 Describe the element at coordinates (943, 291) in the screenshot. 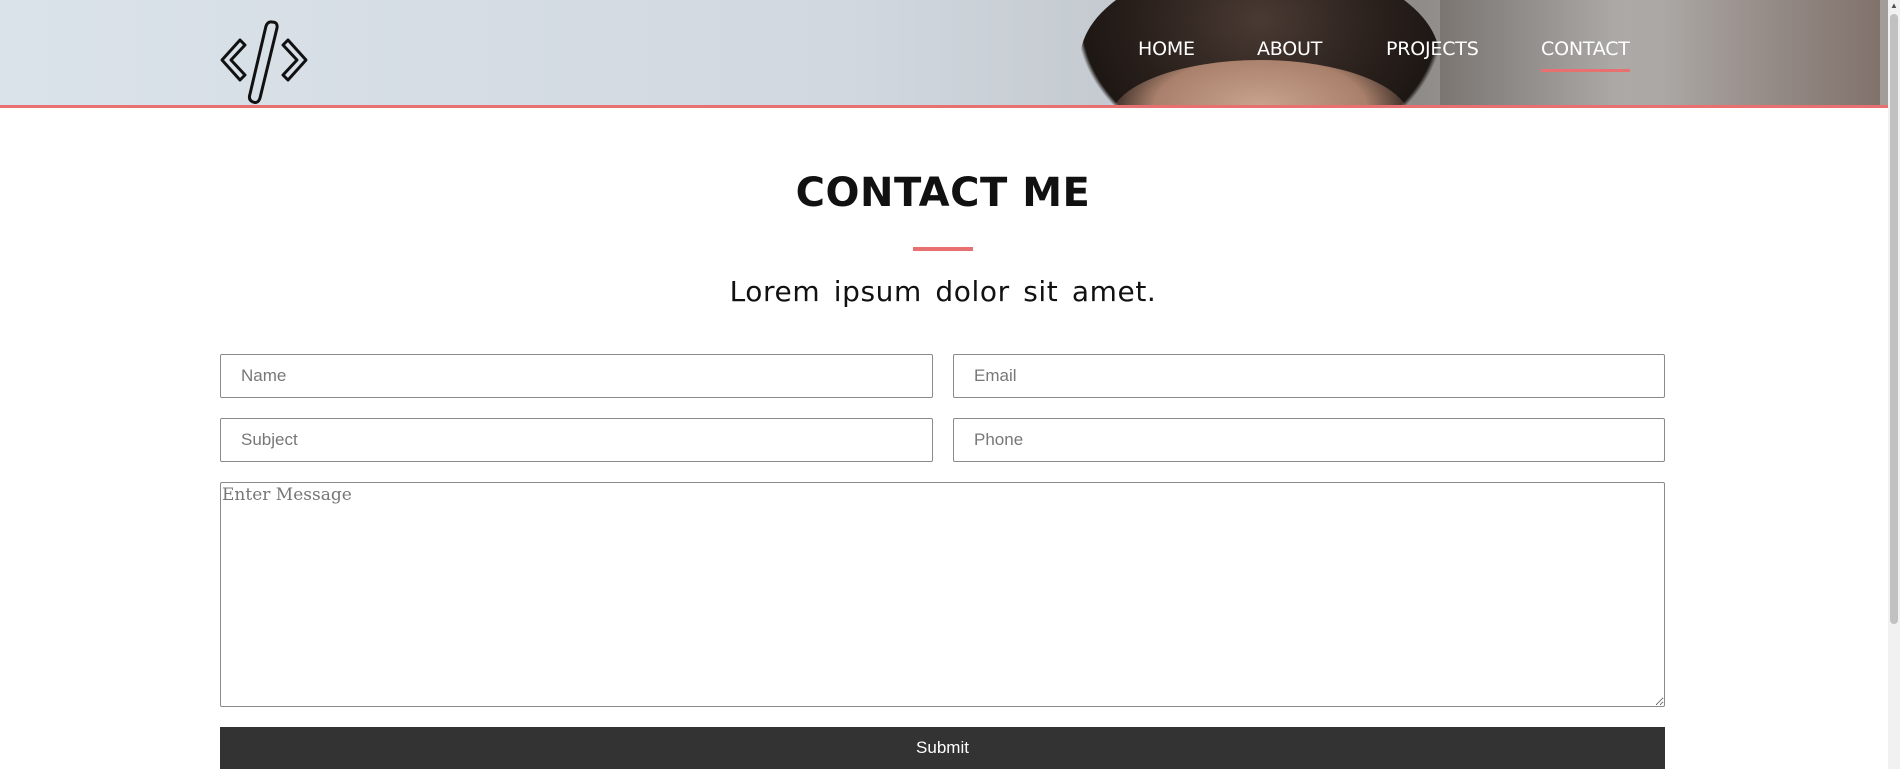

I see `page-subtitle: Lorem ipsum dolor sit amet.` at that location.